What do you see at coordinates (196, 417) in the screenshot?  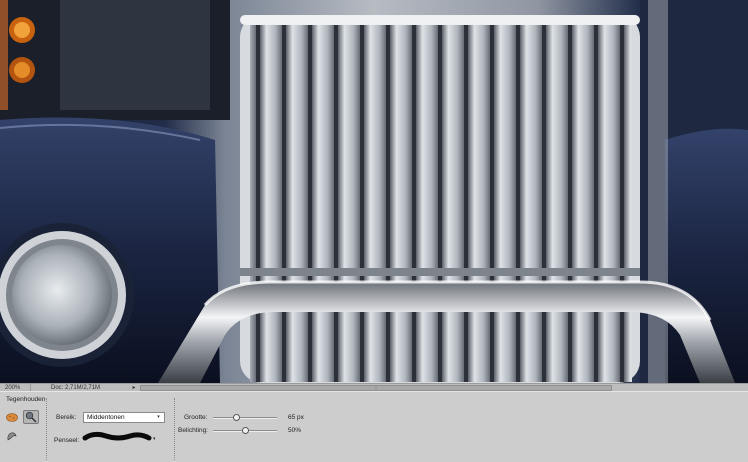 I see `size-label: Grootte:` at bounding box center [196, 417].